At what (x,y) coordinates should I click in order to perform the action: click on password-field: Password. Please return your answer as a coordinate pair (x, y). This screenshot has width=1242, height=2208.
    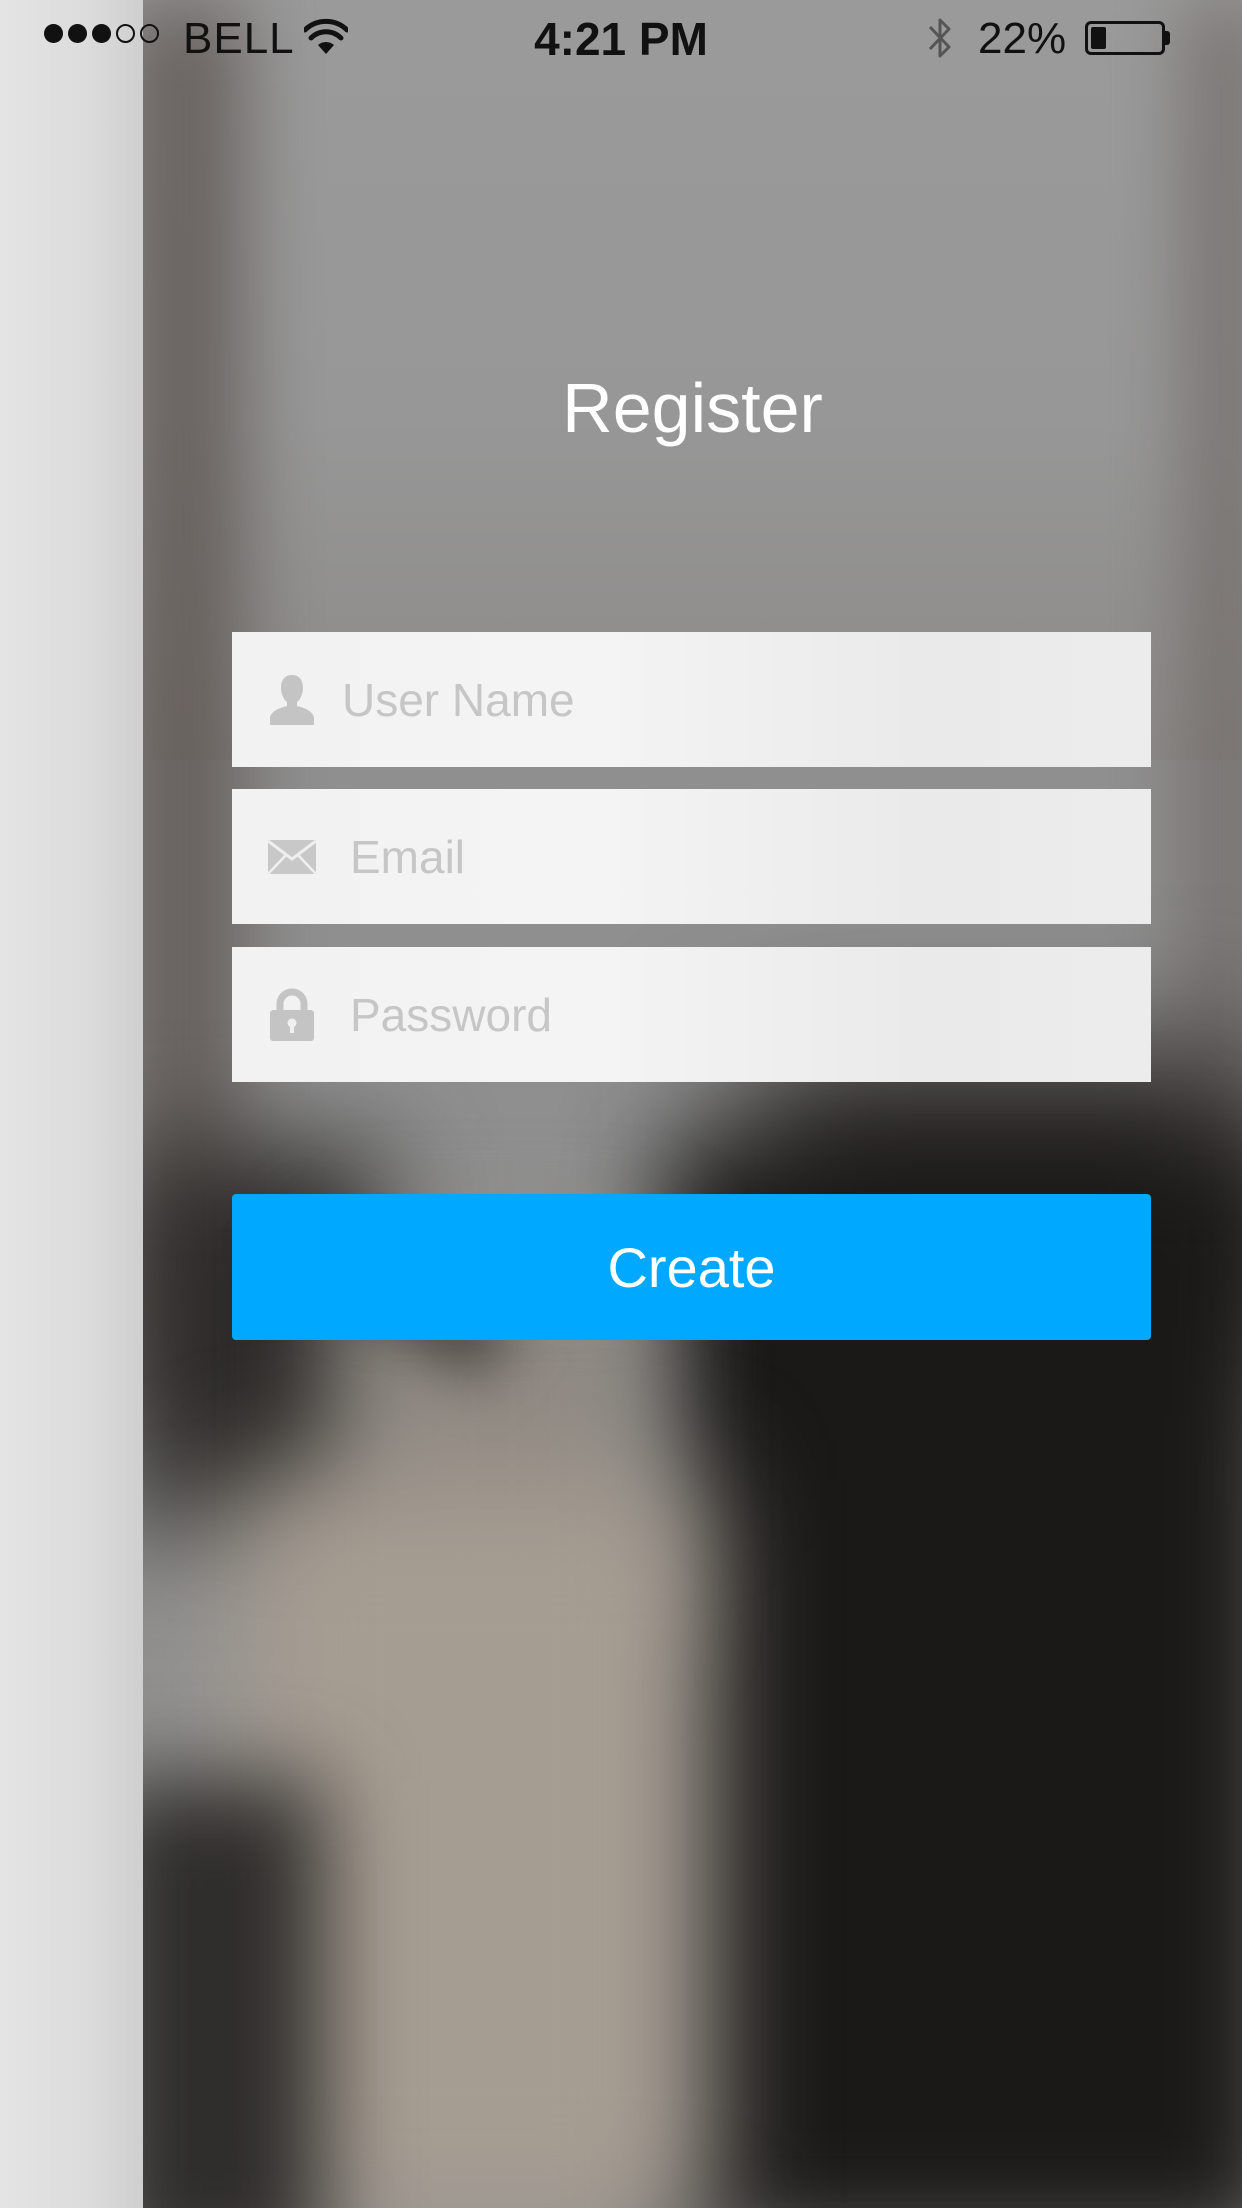
    Looking at the image, I should click on (691, 1014).